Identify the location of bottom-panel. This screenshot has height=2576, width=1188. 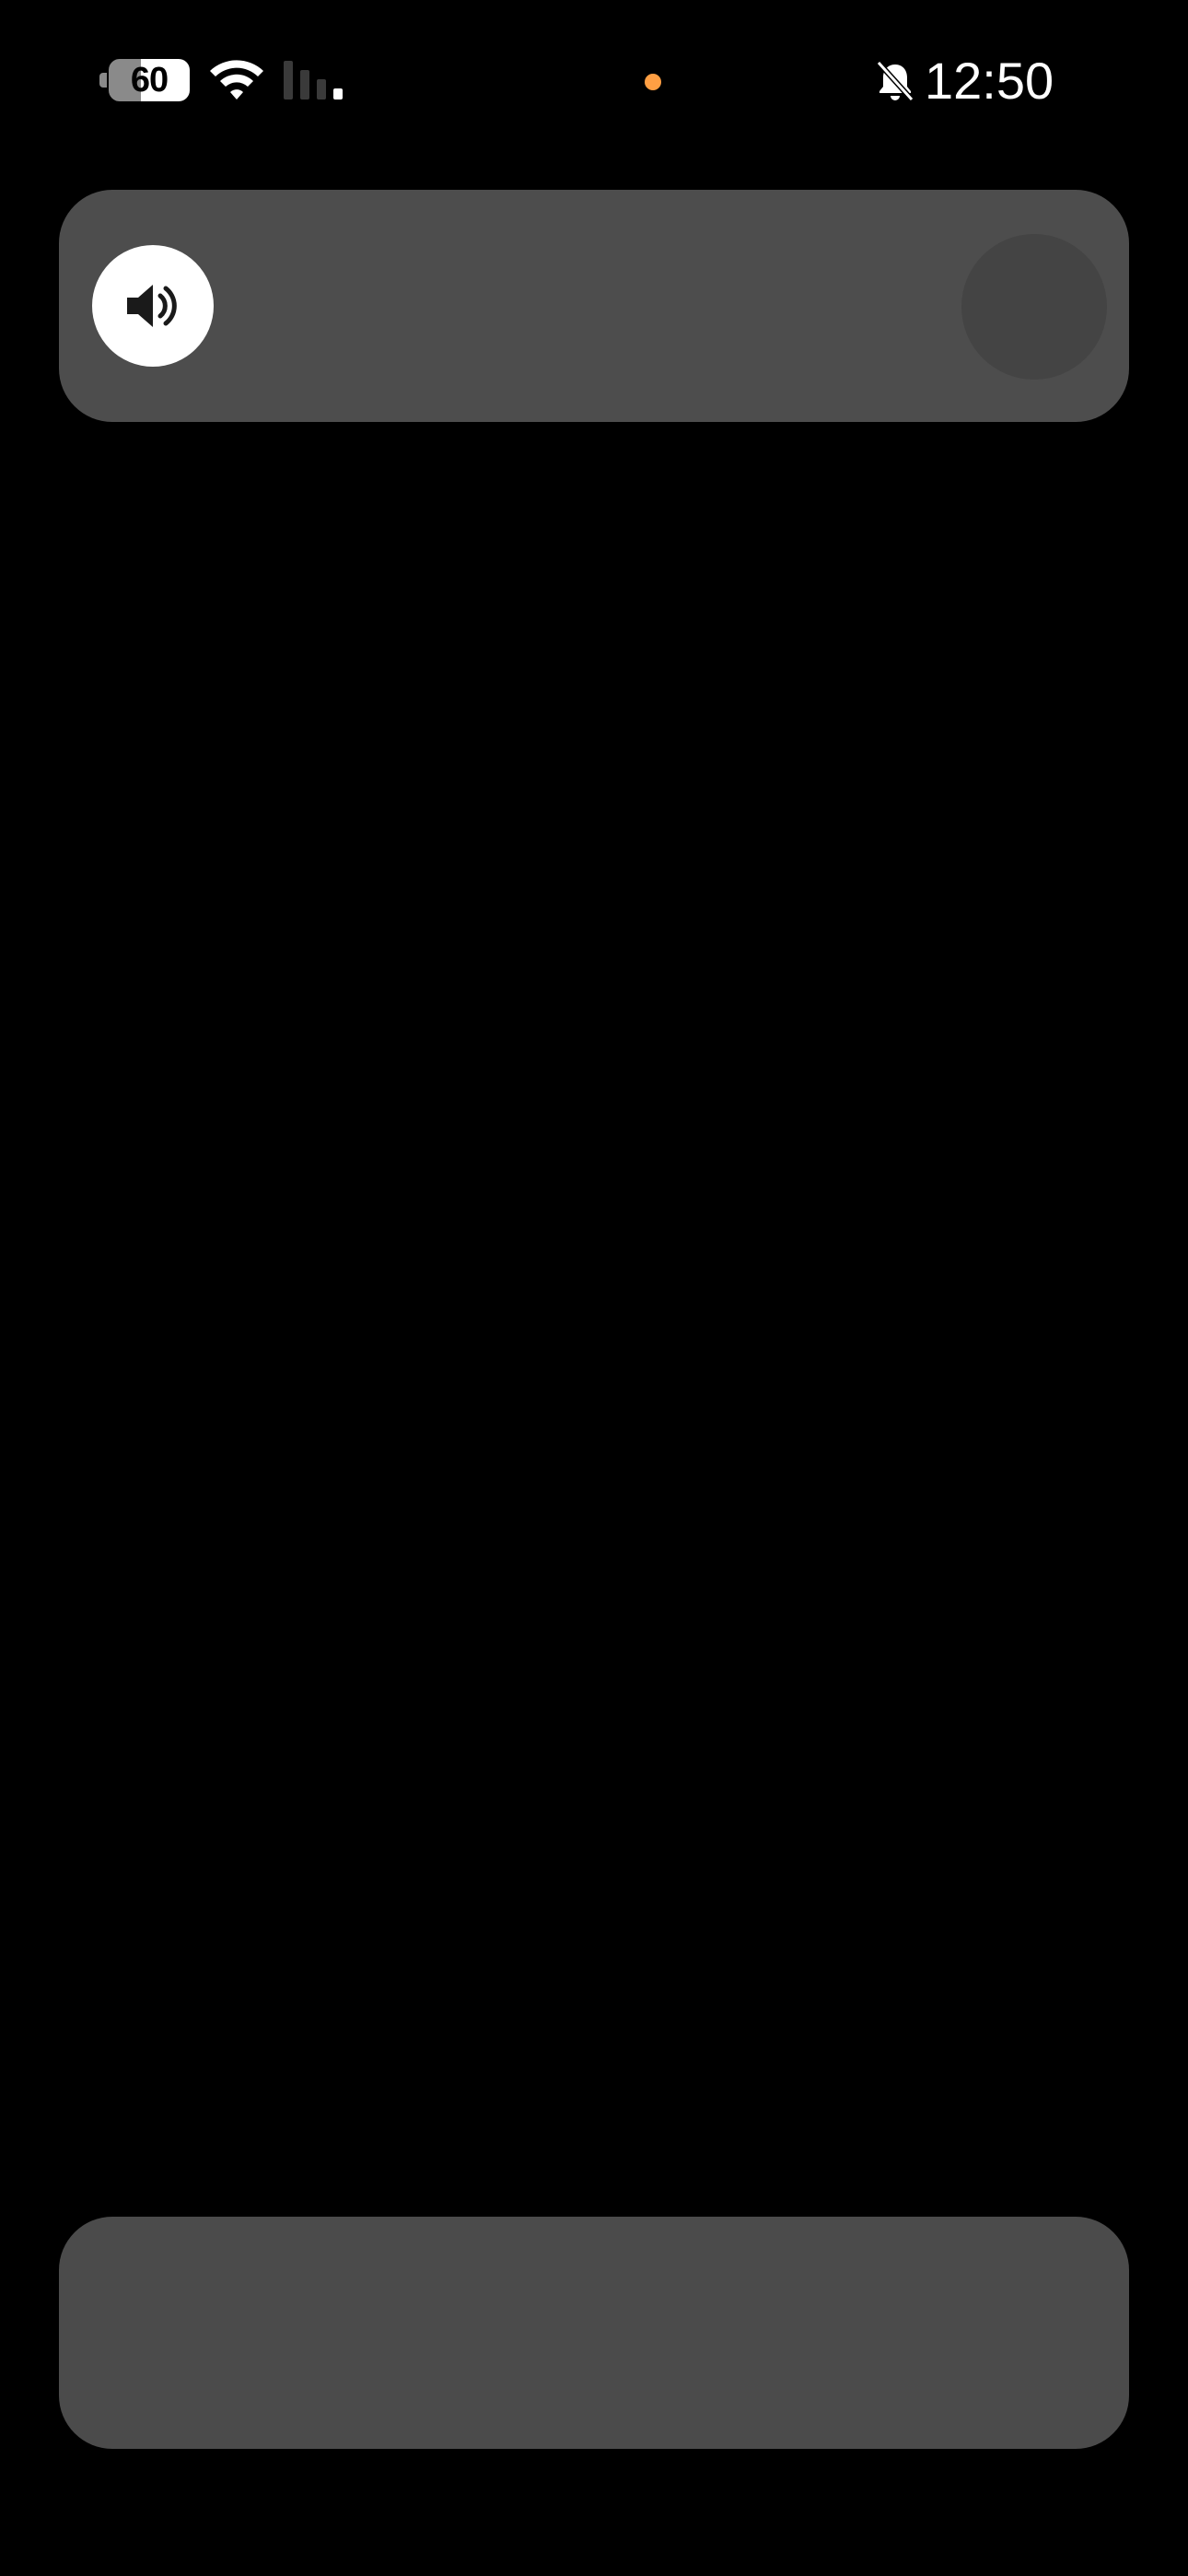
(594, 2333).